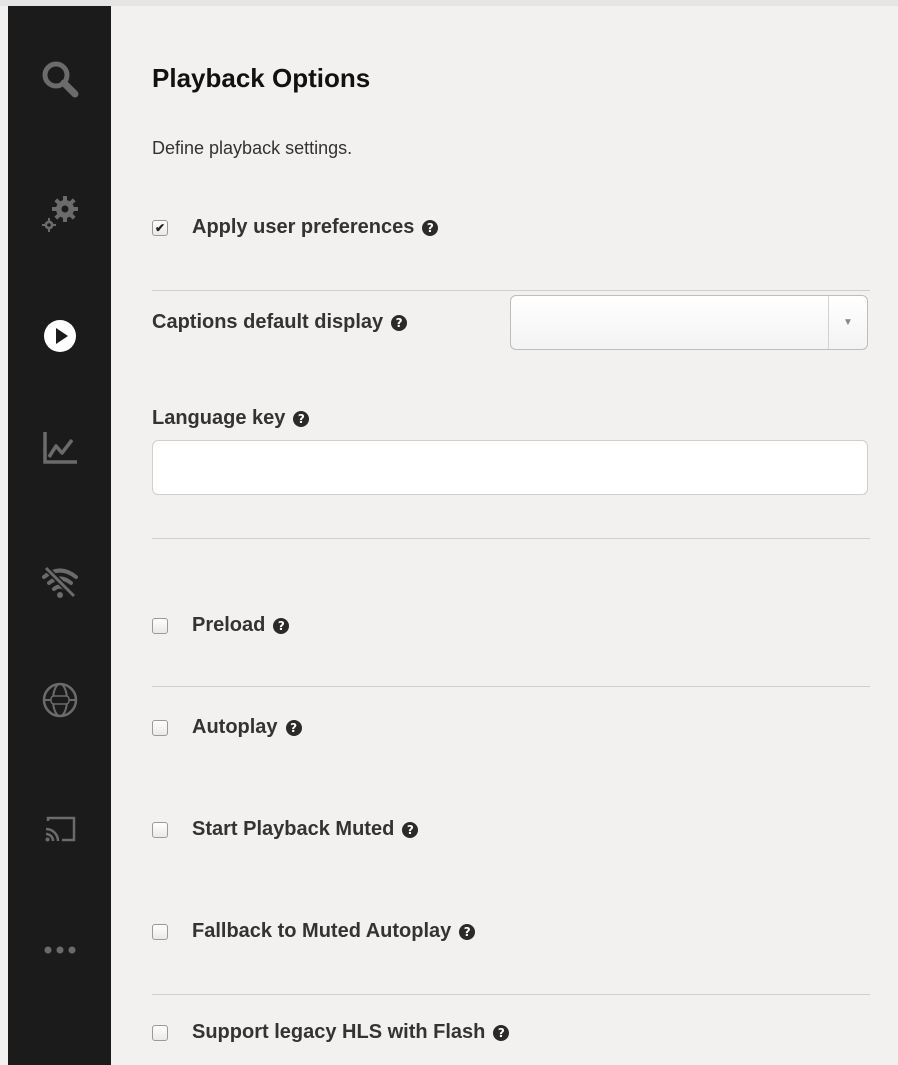  Describe the element at coordinates (252, 148) in the screenshot. I see `page-description: Define playback settings.` at that location.